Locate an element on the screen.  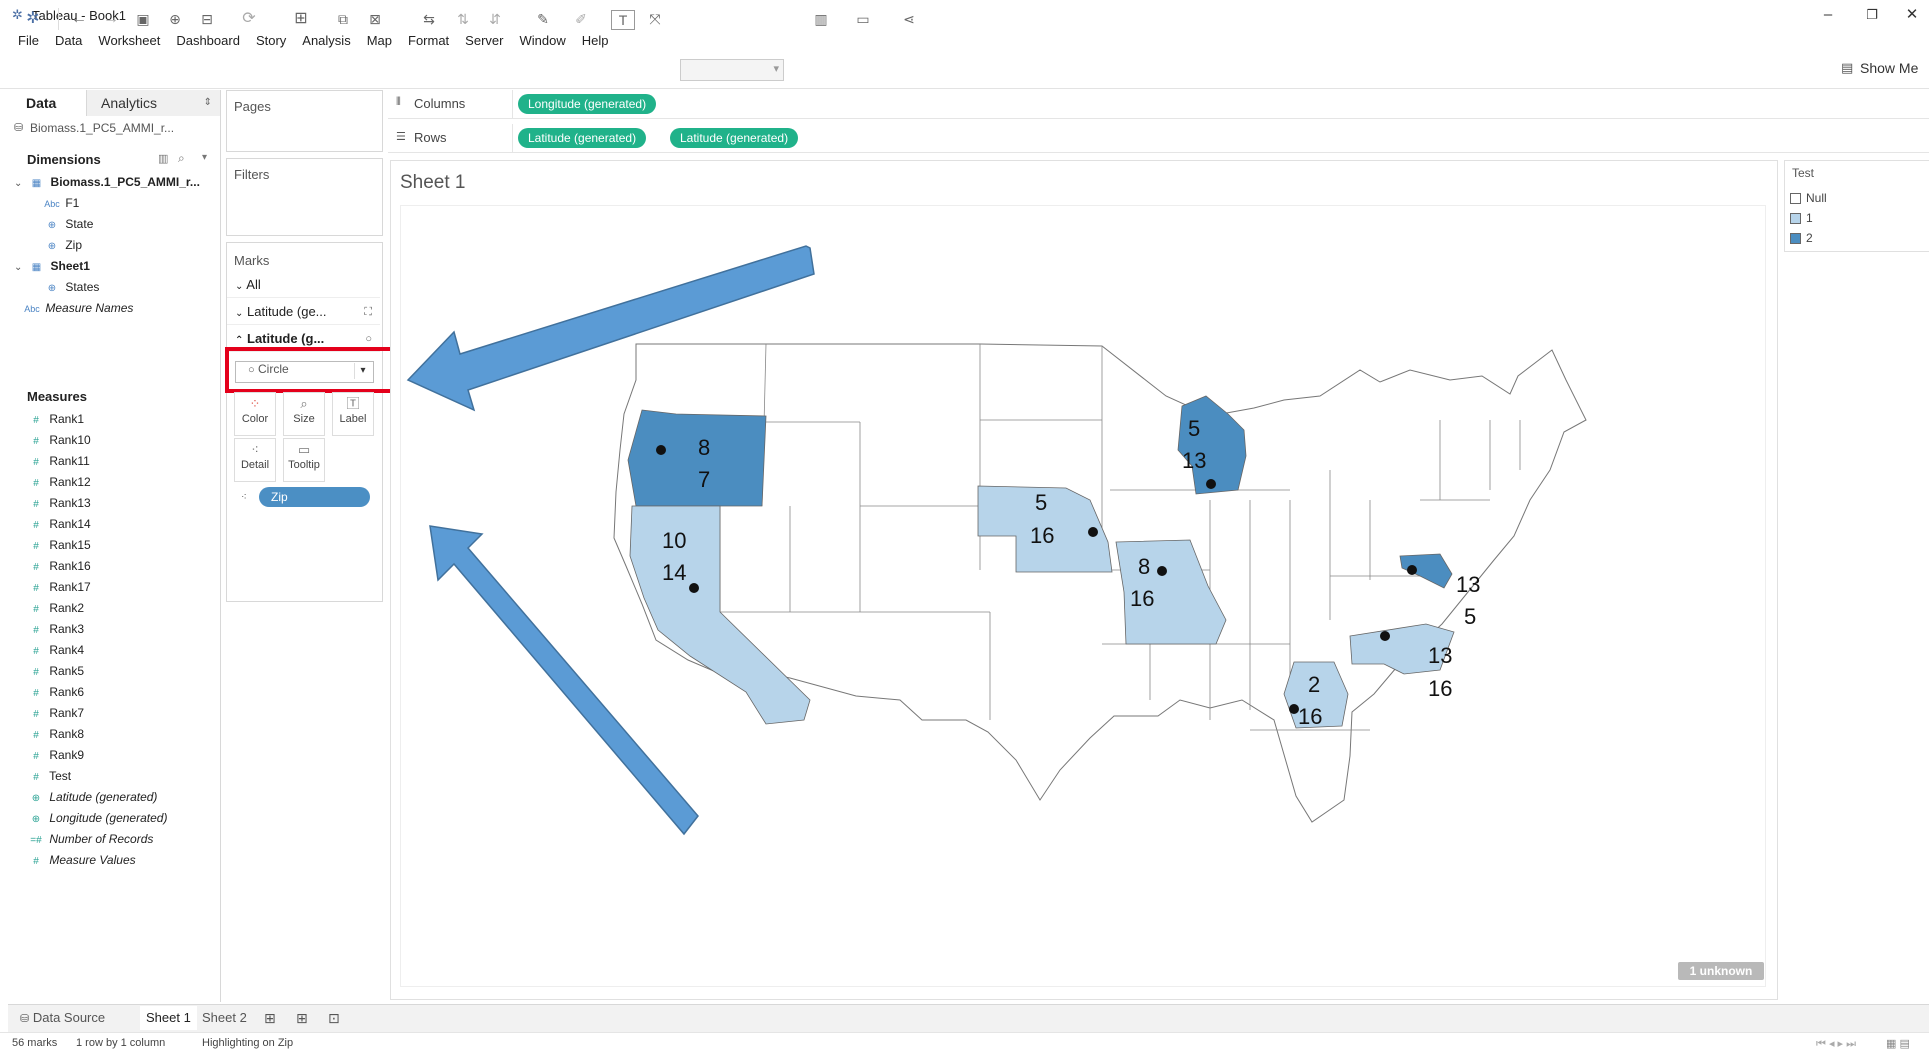
measure-rank6: # Rank6 is located at coordinates (121, 692).